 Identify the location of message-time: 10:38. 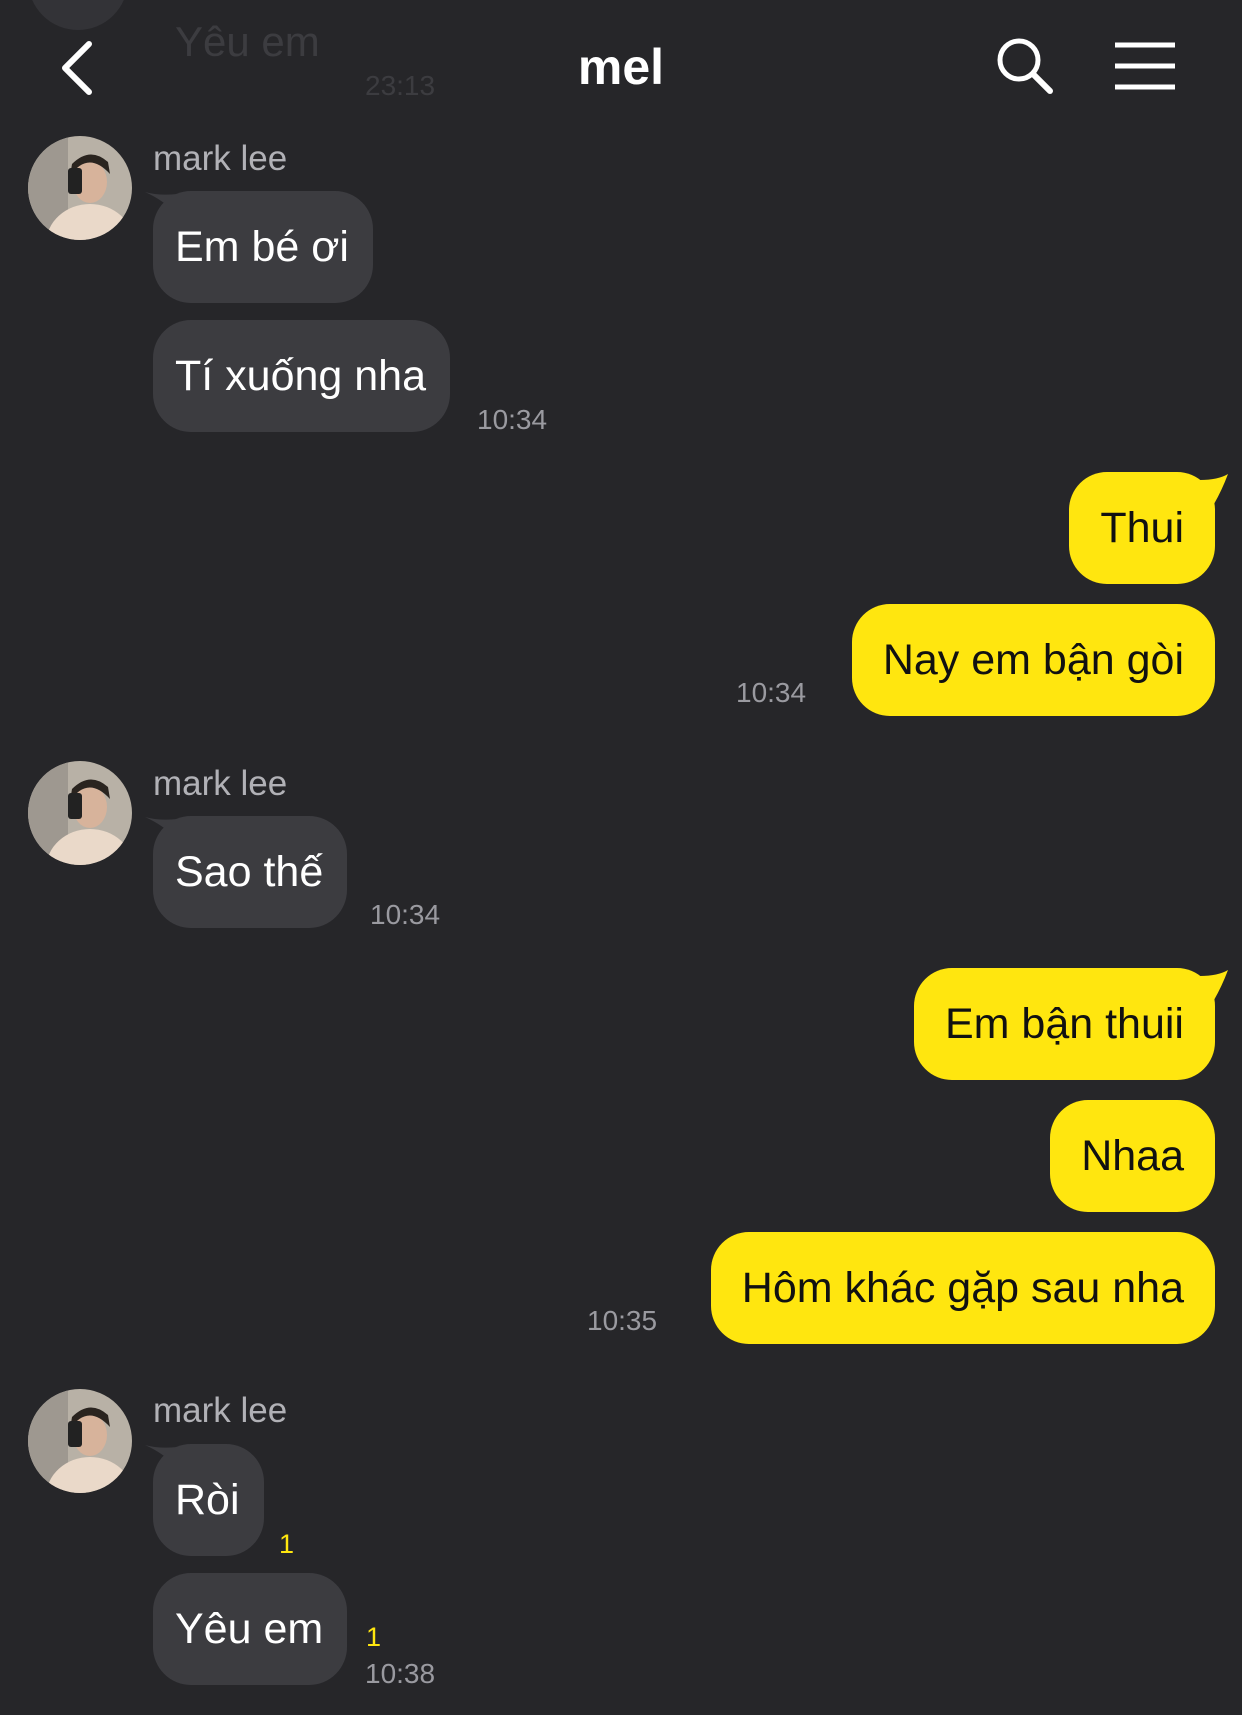
(400, 1673).